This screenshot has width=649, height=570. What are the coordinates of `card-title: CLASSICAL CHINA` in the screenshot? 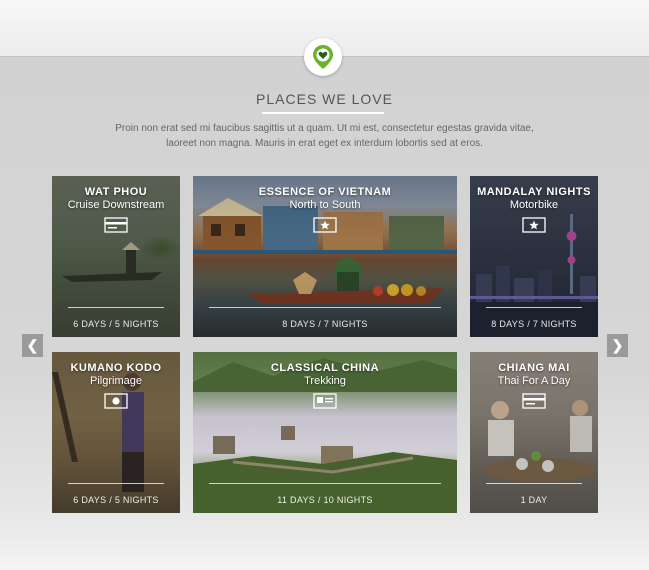 It's located at (325, 368).